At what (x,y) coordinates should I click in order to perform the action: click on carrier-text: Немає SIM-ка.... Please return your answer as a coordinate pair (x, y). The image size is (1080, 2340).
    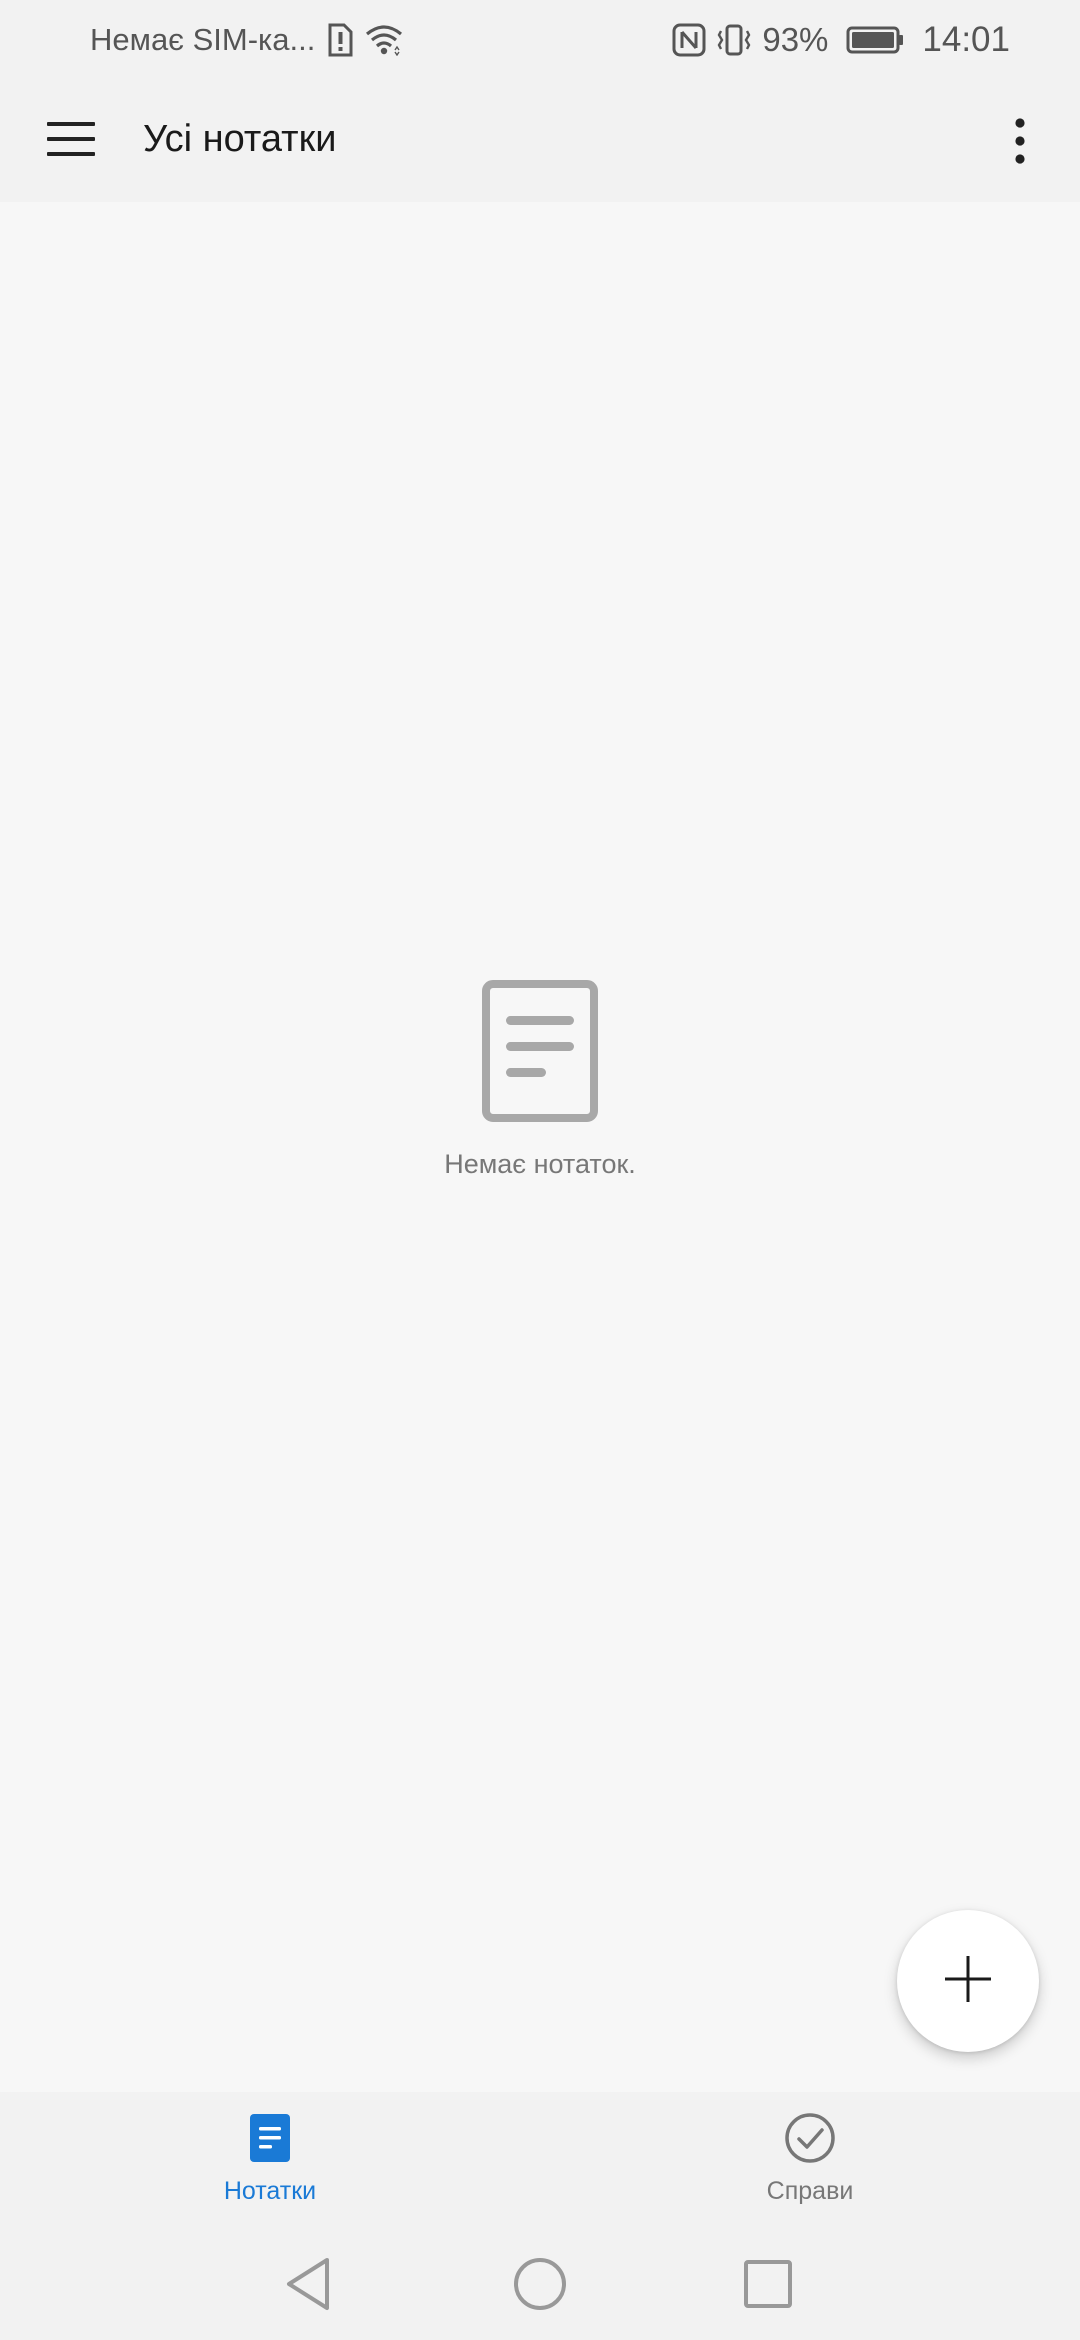
    Looking at the image, I should click on (203, 39).